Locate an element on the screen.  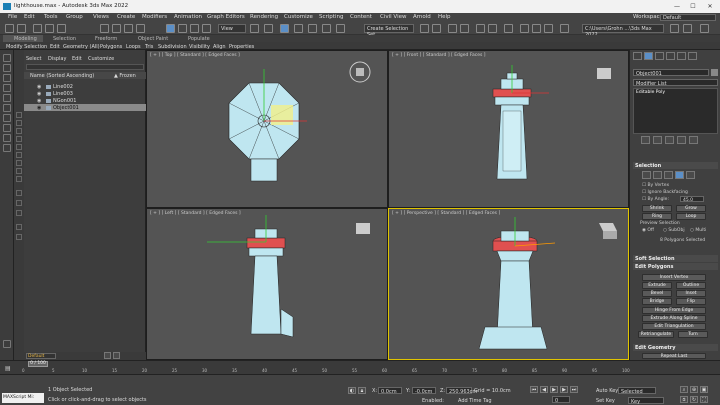
next-frame-icon: ▶ is located at coordinates (564, 389).